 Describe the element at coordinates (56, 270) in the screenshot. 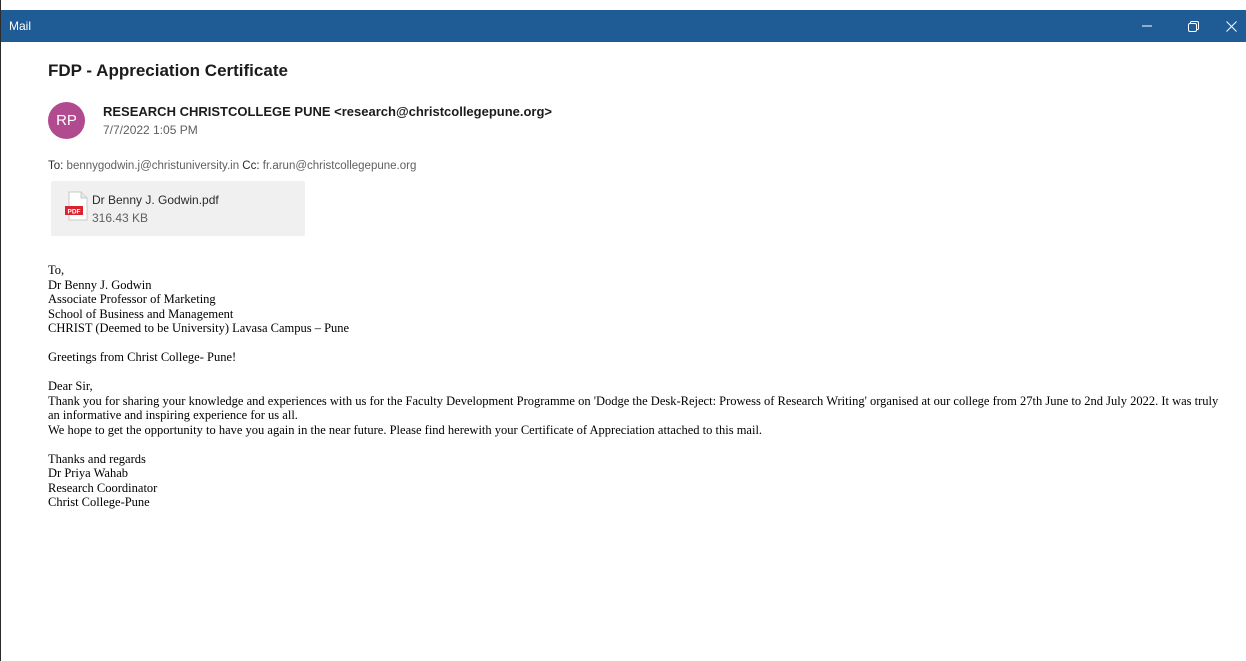

I see `address-line: To,` at that location.